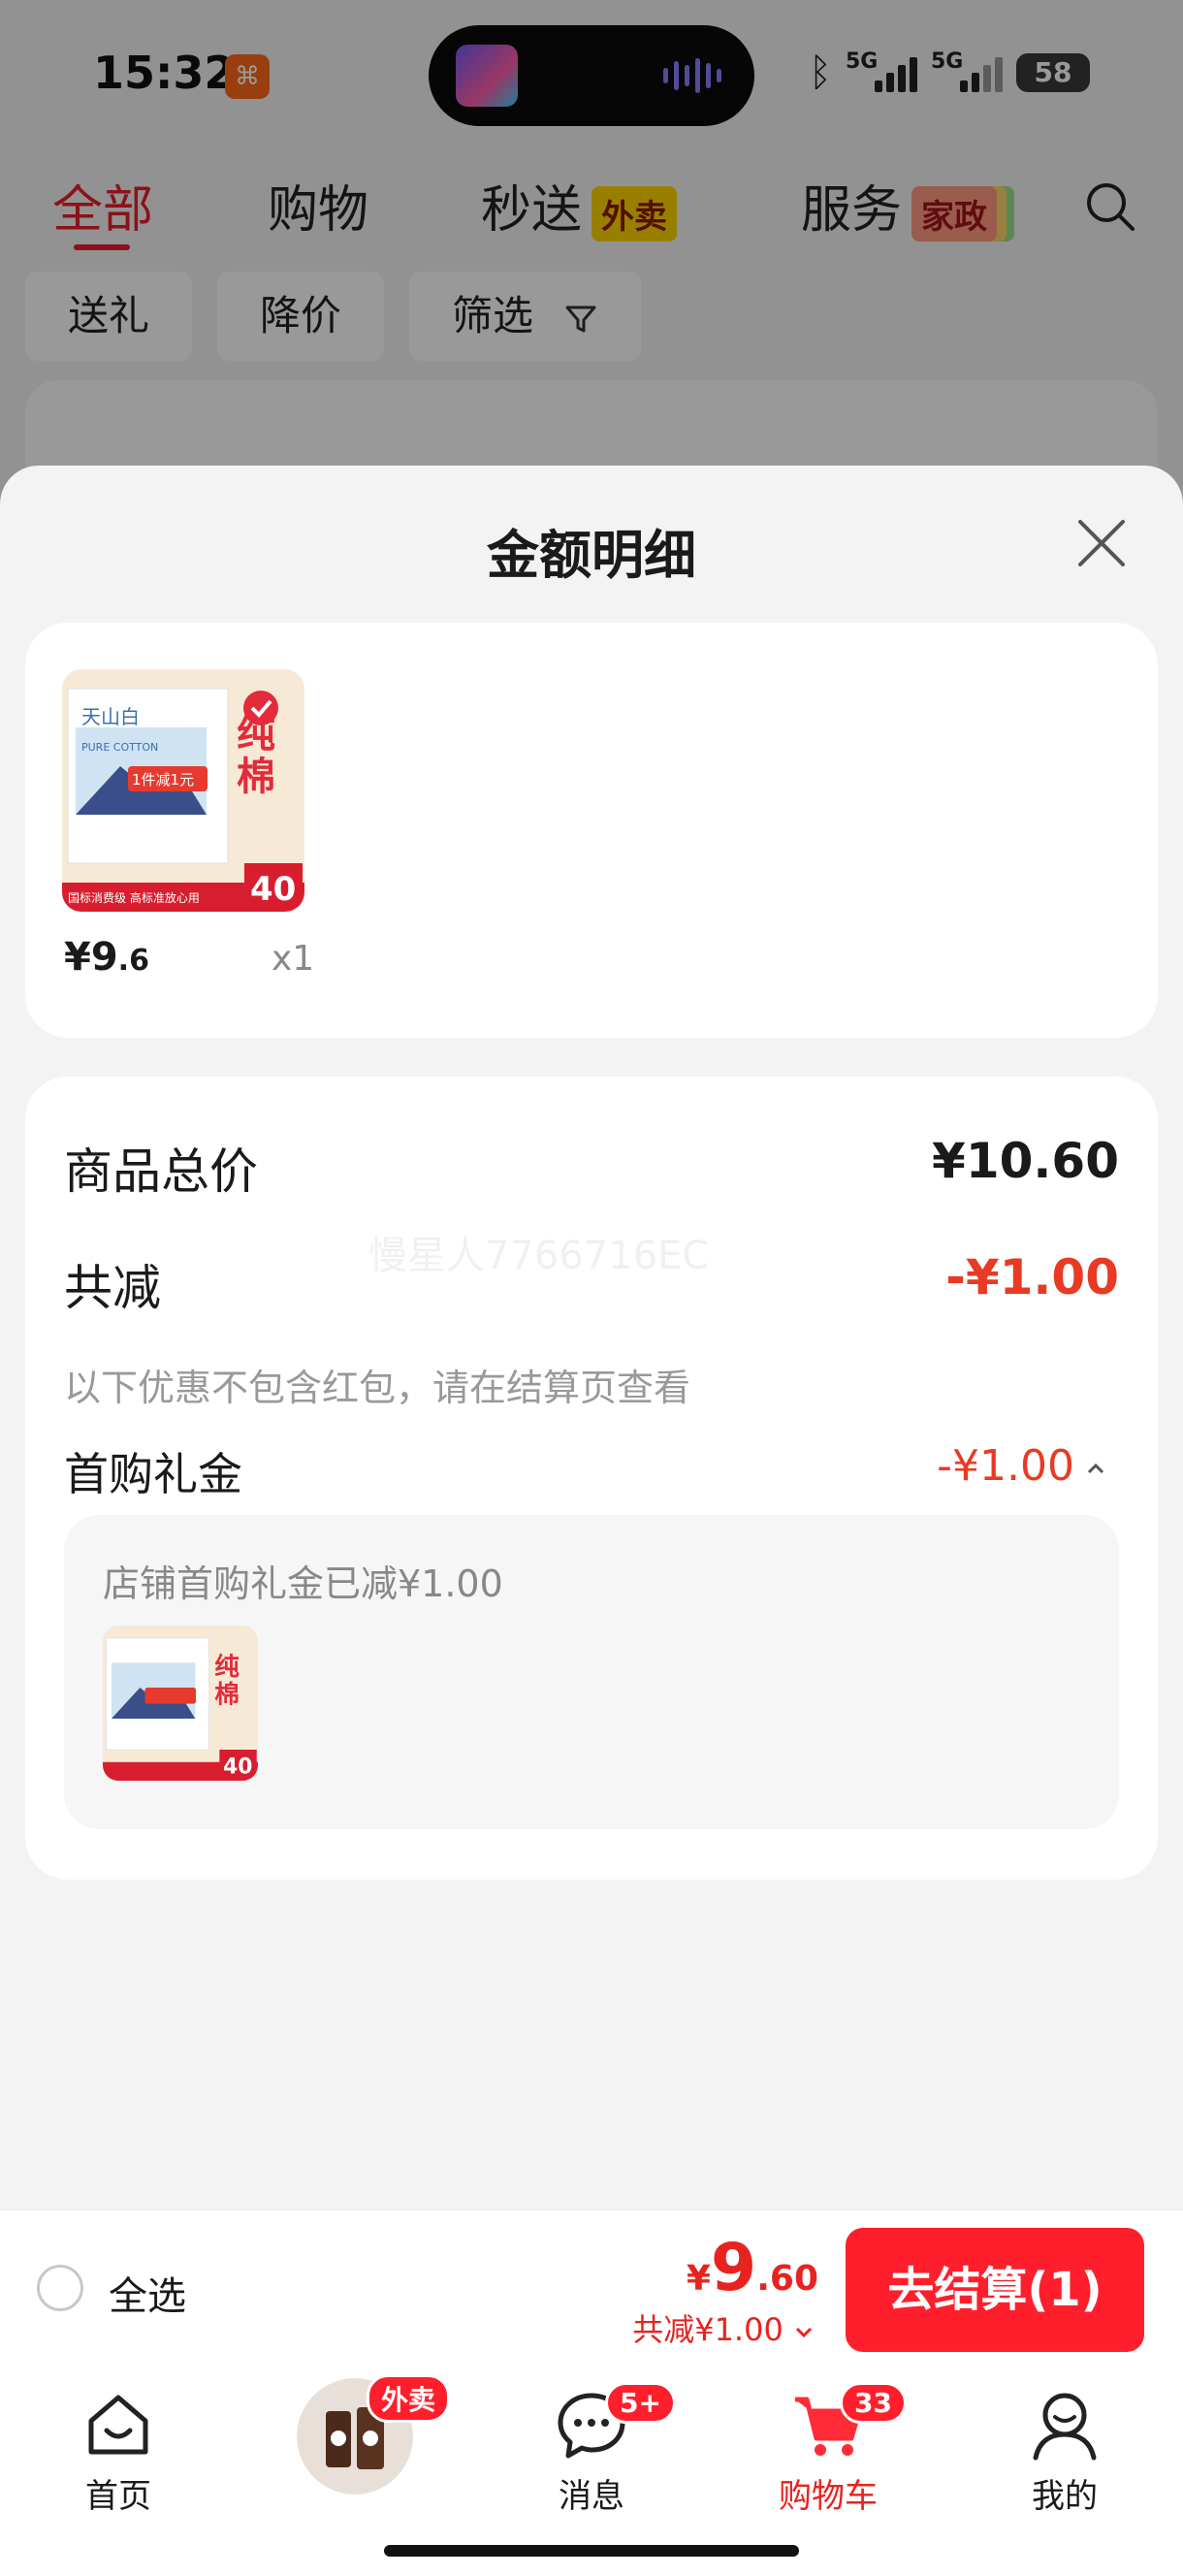 The height and width of the screenshot is (2576, 1183). What do you see at coordinates (91, 957) in the screenshot?
I see `product-price-int: ¥9` at bounding box center [91, 957].